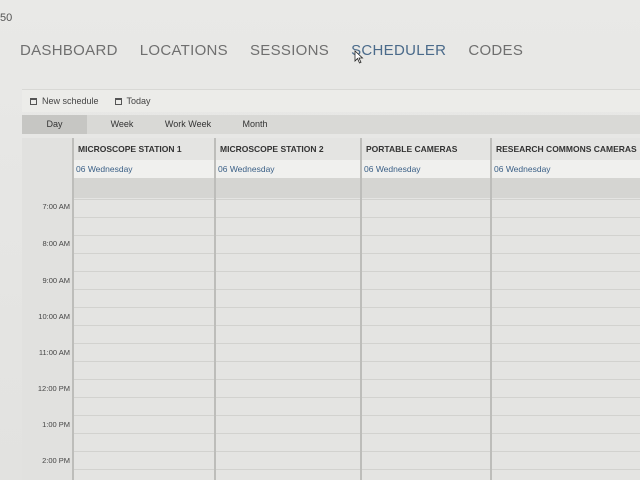 The height and width of the screenshot is (480, 640). What do you see at coordinates (56, 243) in the screenshot?
I see `time-label: 8:00 AM` at bounding box center [56, 243].